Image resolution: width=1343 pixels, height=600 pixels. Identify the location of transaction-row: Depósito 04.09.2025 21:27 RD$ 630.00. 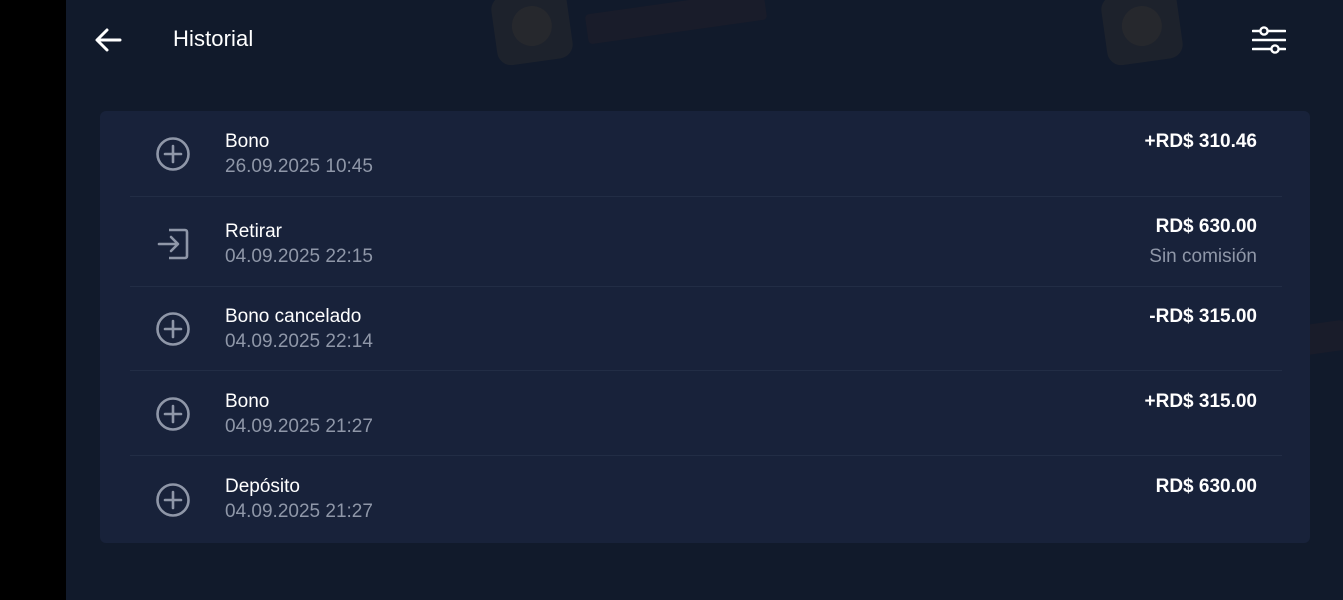
(705, 499).